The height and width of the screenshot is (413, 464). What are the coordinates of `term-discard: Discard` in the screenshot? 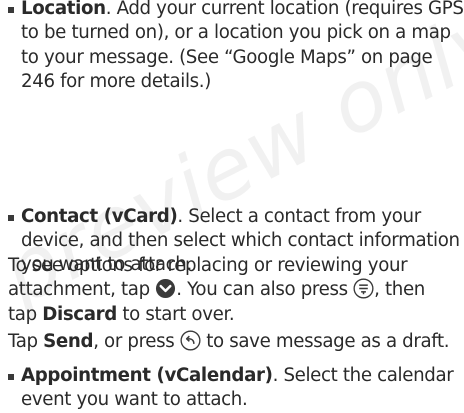 It's located at (79, 314).